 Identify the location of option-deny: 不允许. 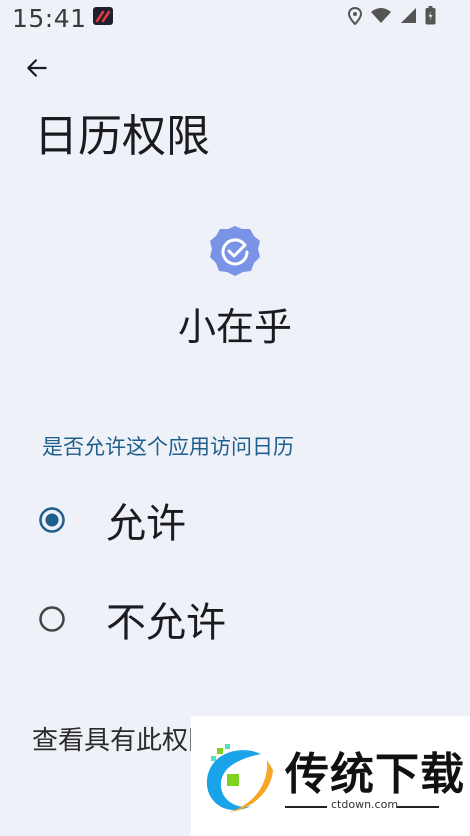
(235, 619).